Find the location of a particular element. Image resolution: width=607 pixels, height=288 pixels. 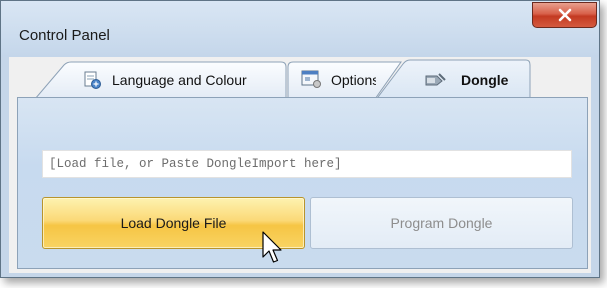

dongle-key-icon is located at coordinates (435, 79).